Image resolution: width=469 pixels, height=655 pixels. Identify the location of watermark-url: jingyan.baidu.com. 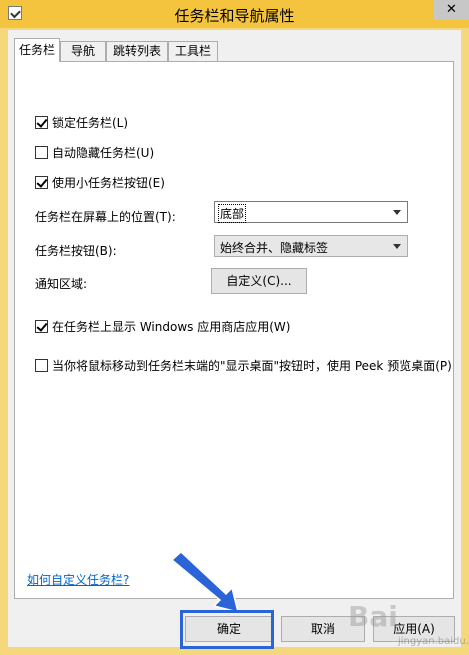
(433, 641).